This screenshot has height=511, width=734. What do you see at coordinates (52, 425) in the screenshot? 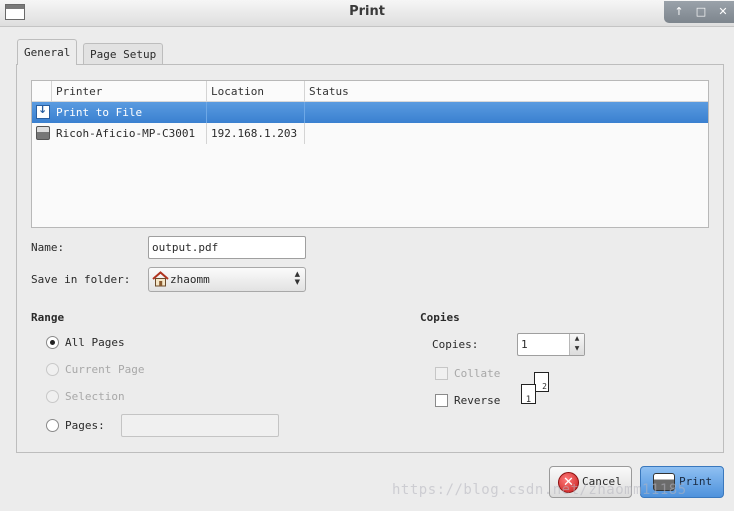
I see `pages-radio` at bounding box center [52, 425].